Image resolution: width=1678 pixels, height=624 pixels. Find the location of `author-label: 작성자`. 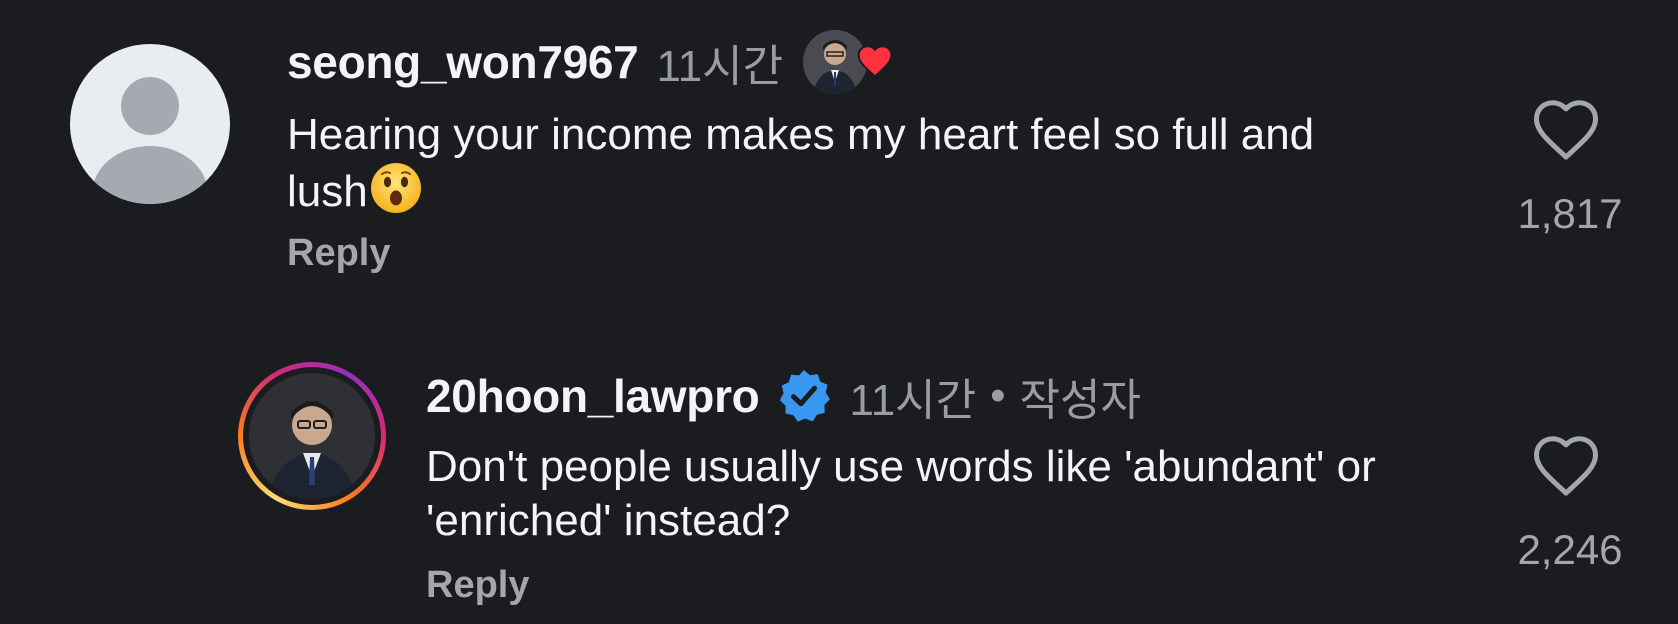

author-label: 작성자 is located at coordinates (1080, 400).